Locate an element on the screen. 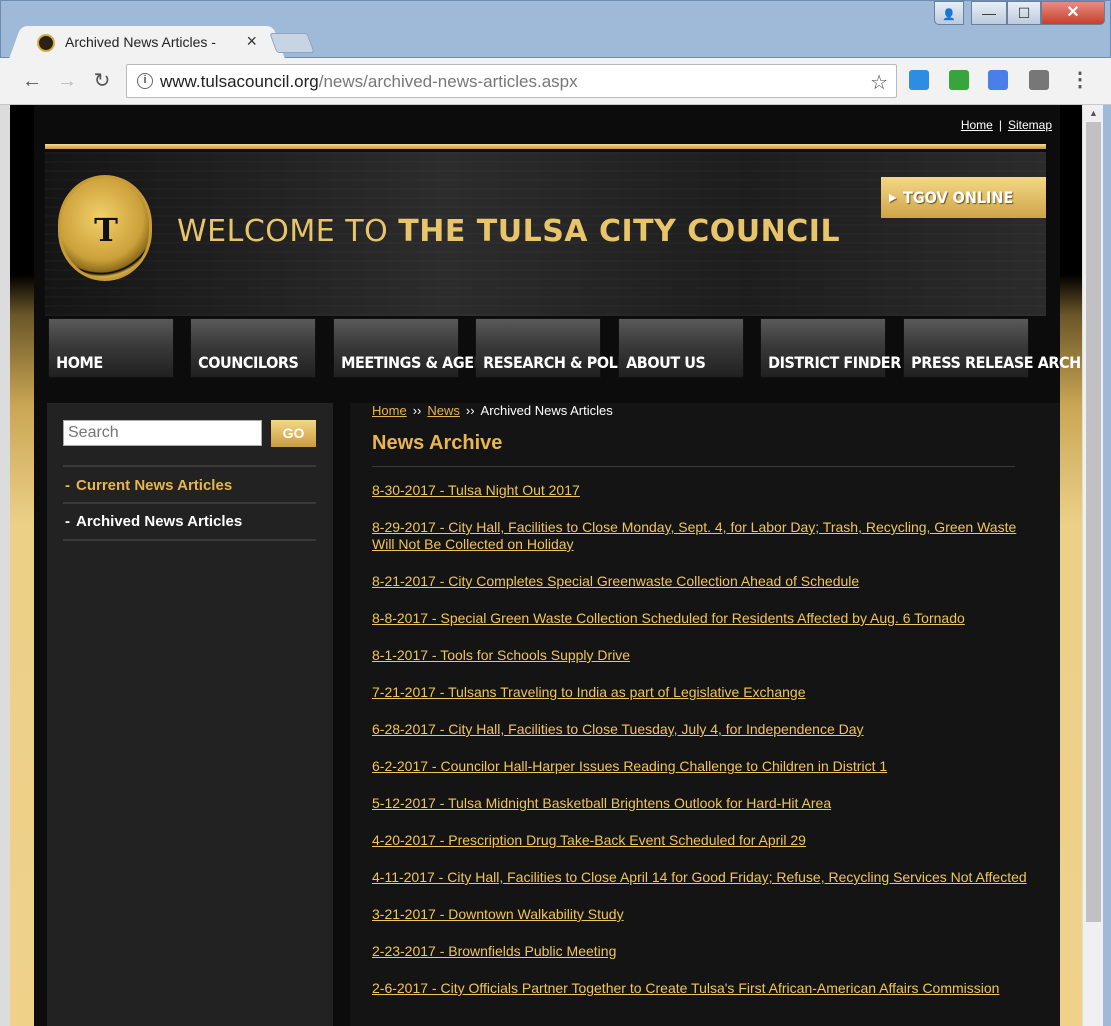 This screenshot has height=1026, width=1111. back-button: ← is located at coordinates (32, 81).